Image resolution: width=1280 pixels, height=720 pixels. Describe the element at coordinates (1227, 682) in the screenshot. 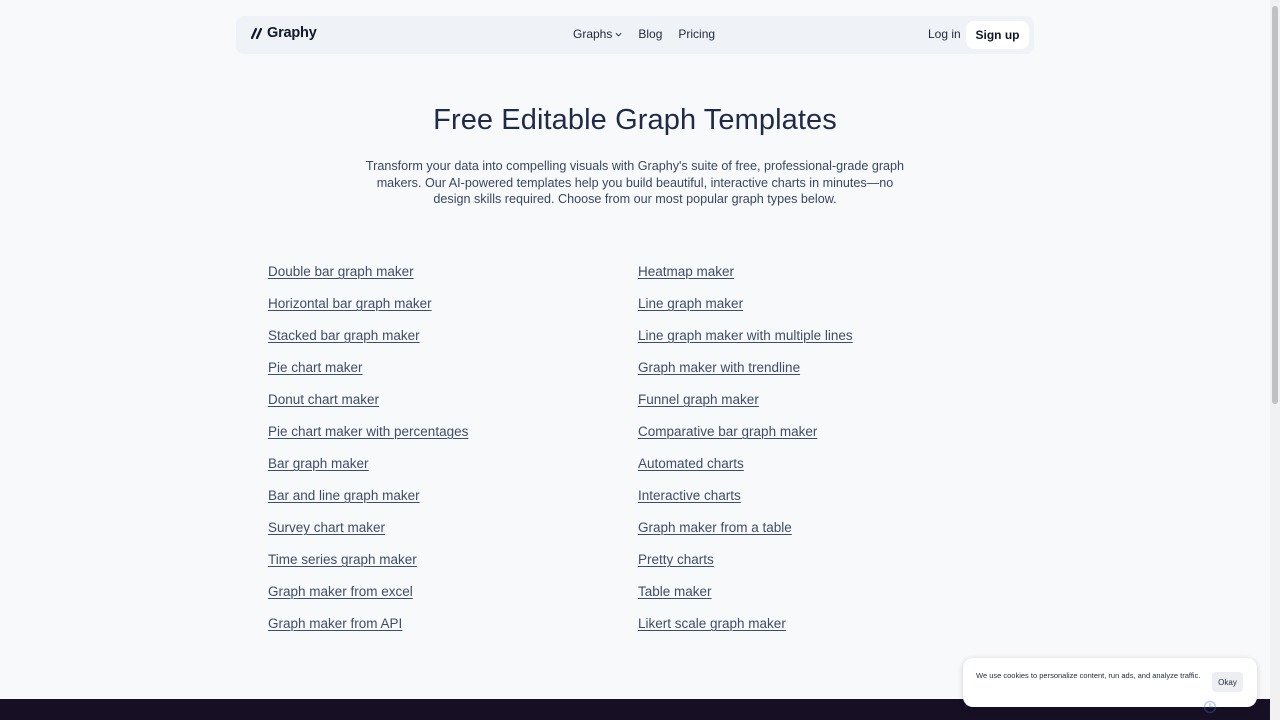

I see `cookie-okay-button: Okay` at that location.